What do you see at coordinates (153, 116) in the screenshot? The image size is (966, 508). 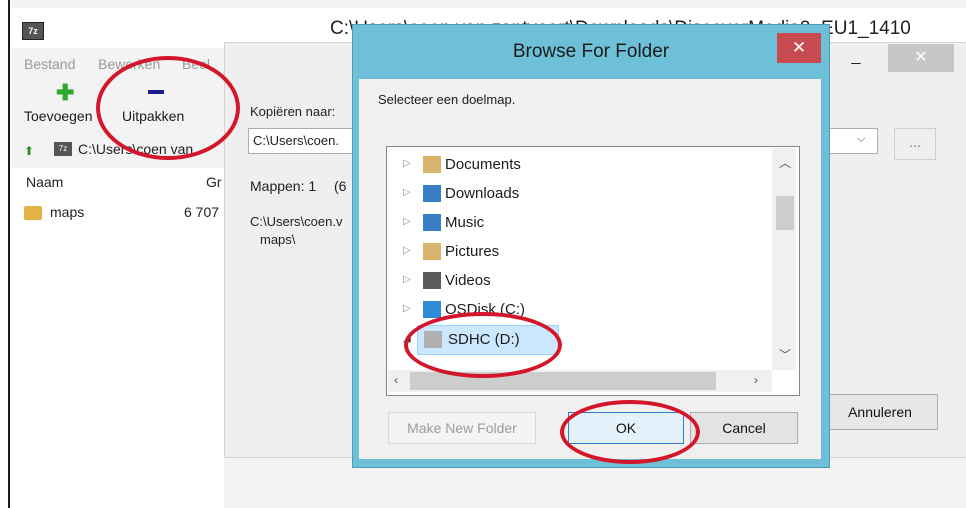 I see `extract-button: Uitpakken` at bounding box center [153, 116].